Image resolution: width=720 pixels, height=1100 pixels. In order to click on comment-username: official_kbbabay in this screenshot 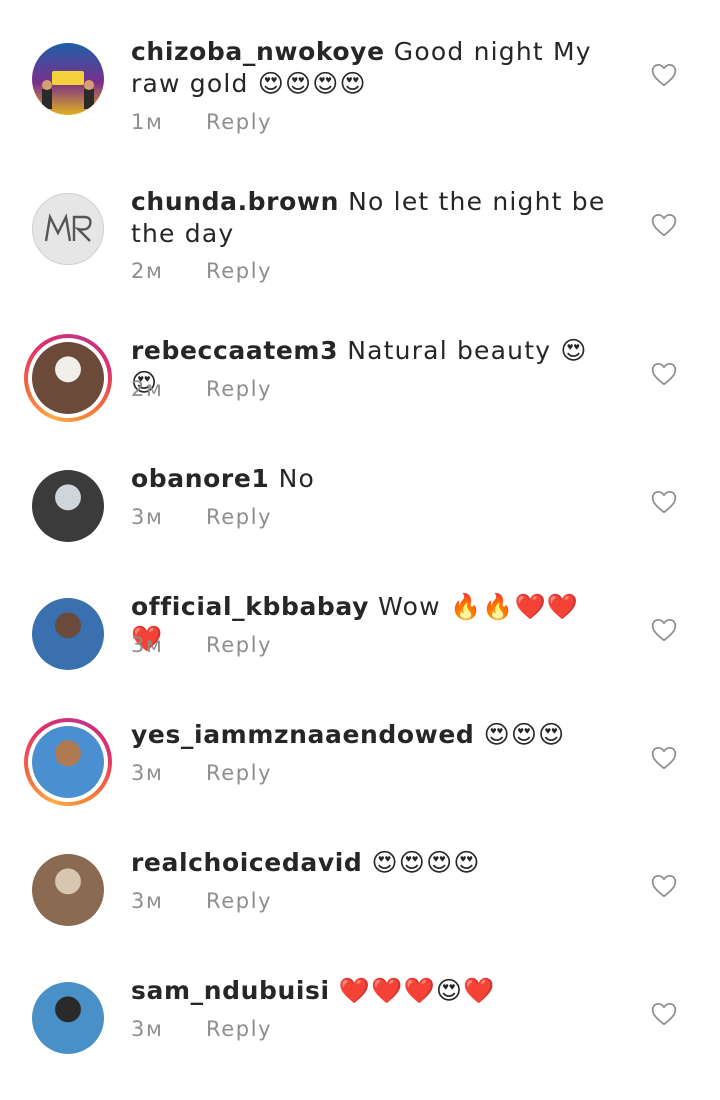, I will do `click(250, 606)`.